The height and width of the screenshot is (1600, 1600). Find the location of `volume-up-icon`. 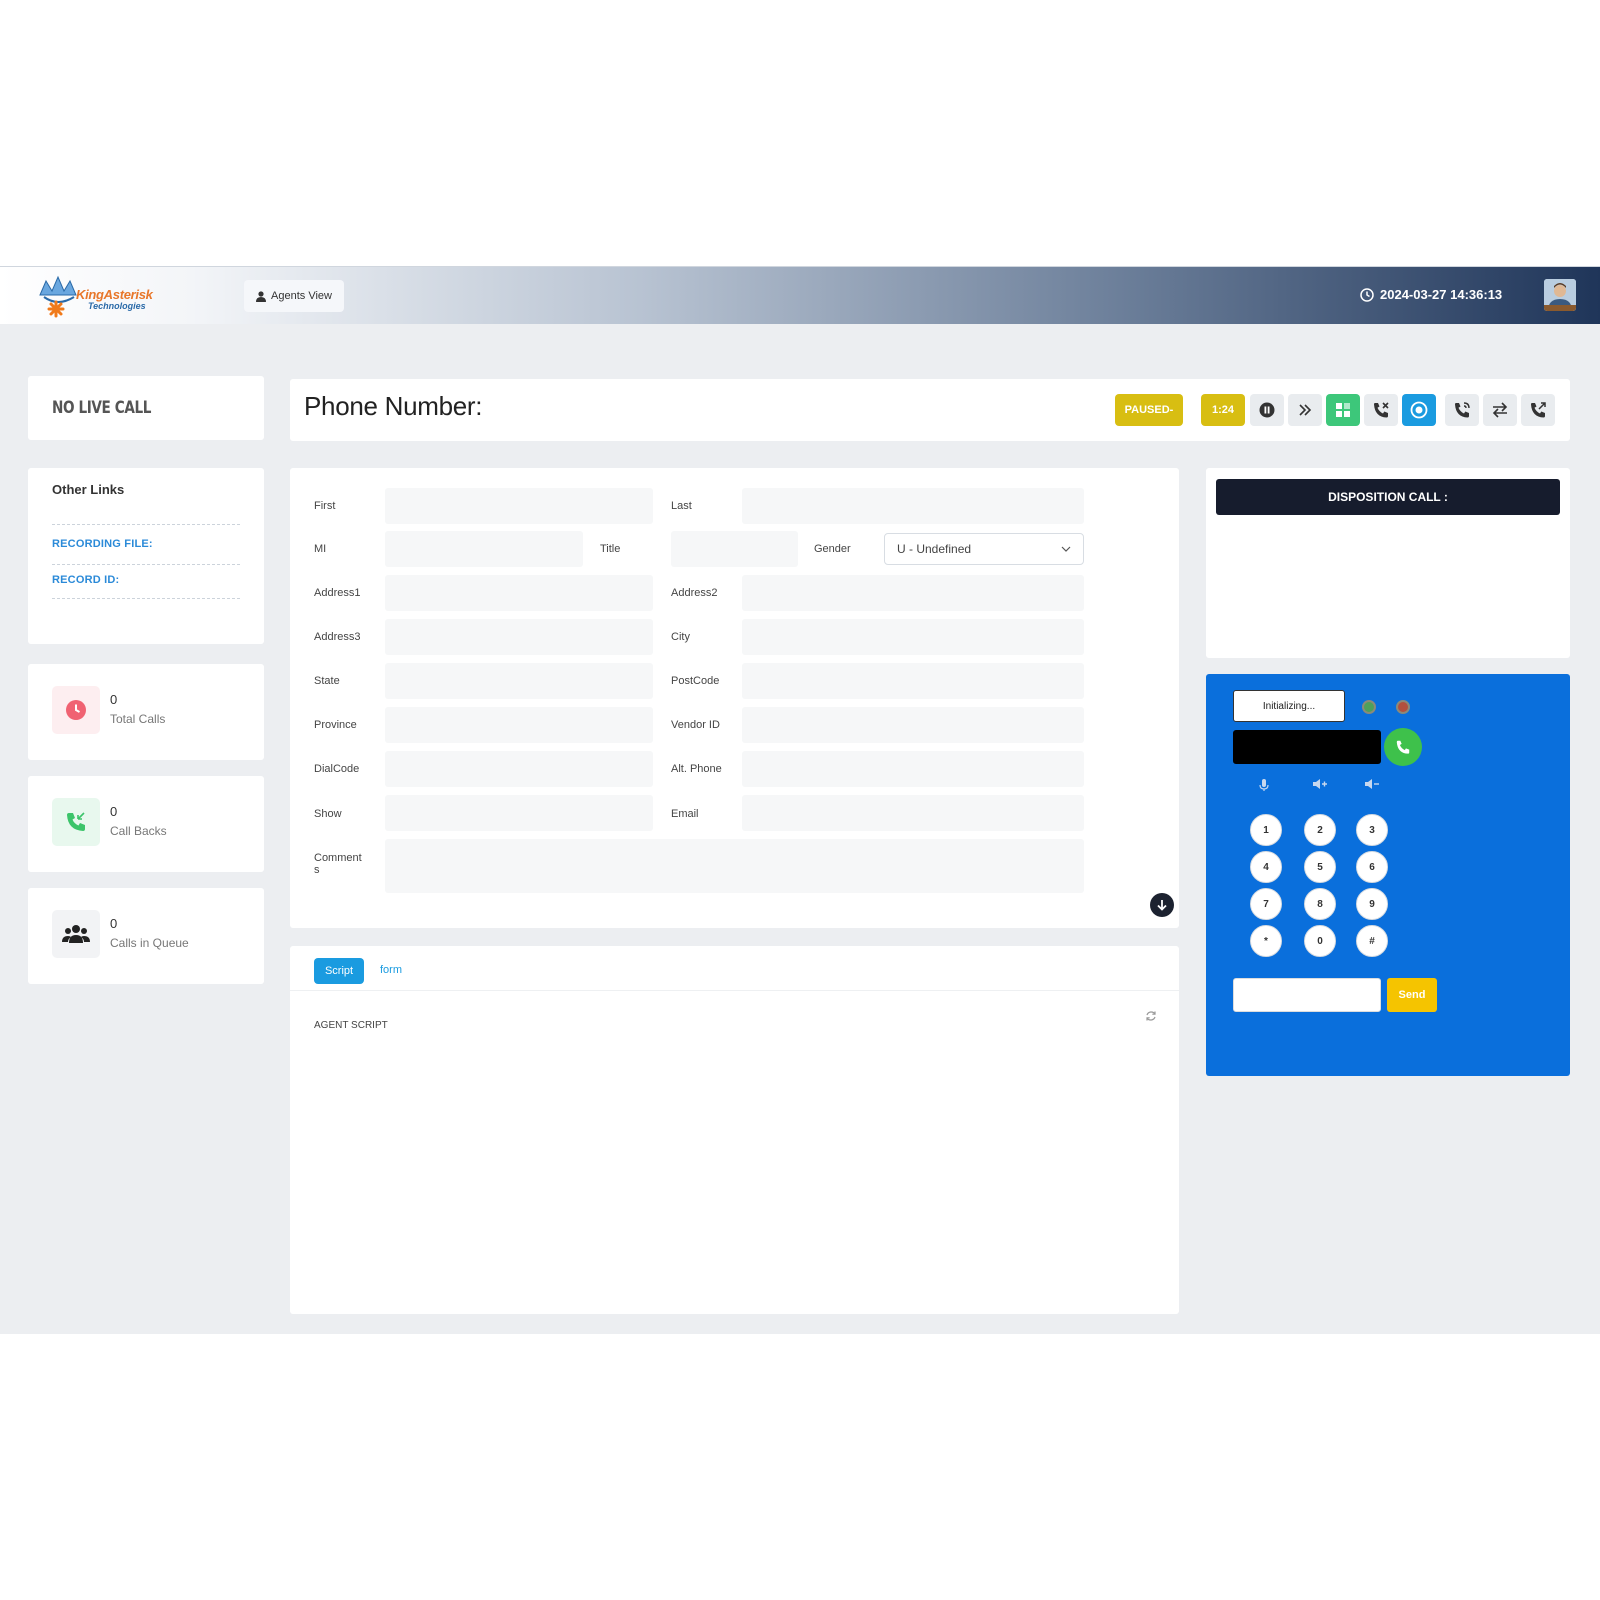

volume-up-icon is located at coordinates (1320, 784).